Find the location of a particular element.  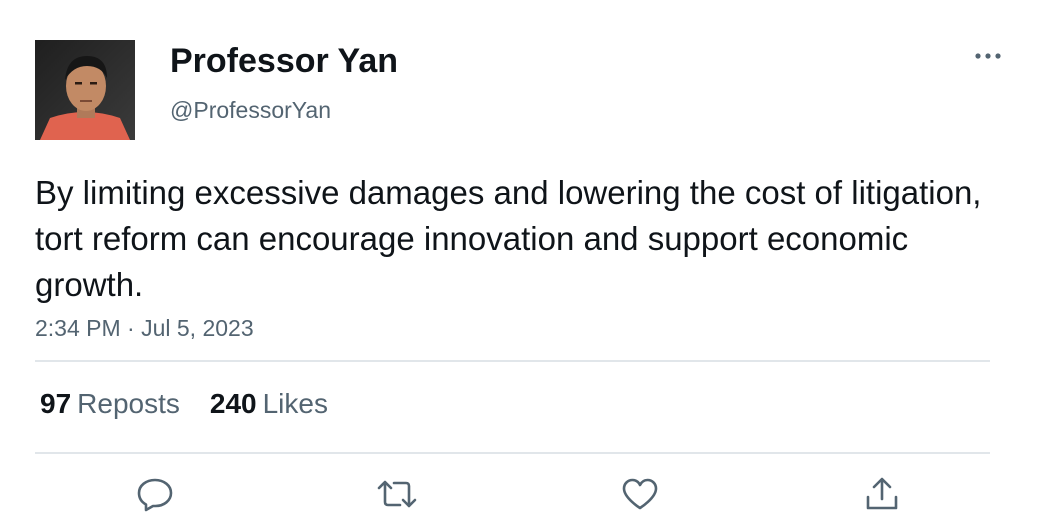

likes-label: Likes is located at coordinates (295, 403).